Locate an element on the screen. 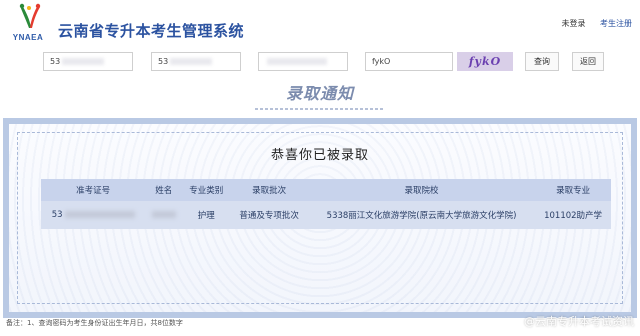 The width and height of the screenshot is (640, 336). col-category: 专业类别 is located at coordinates (206, 190).